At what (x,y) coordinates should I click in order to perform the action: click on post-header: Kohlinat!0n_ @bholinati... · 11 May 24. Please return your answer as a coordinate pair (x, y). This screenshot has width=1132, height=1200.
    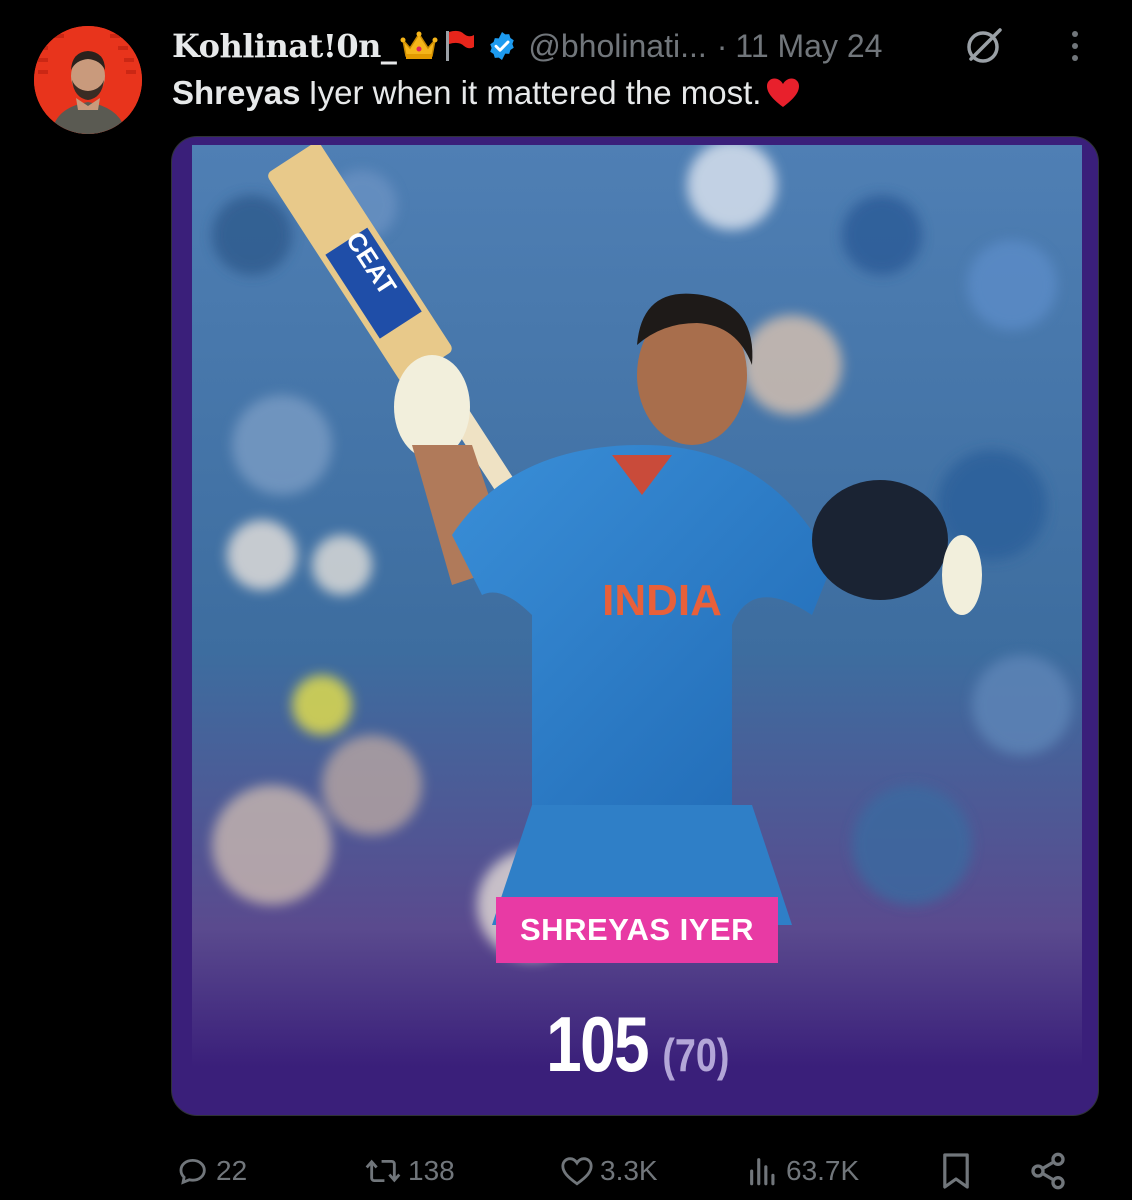
    Looking at the image, I should click on (642, 46).